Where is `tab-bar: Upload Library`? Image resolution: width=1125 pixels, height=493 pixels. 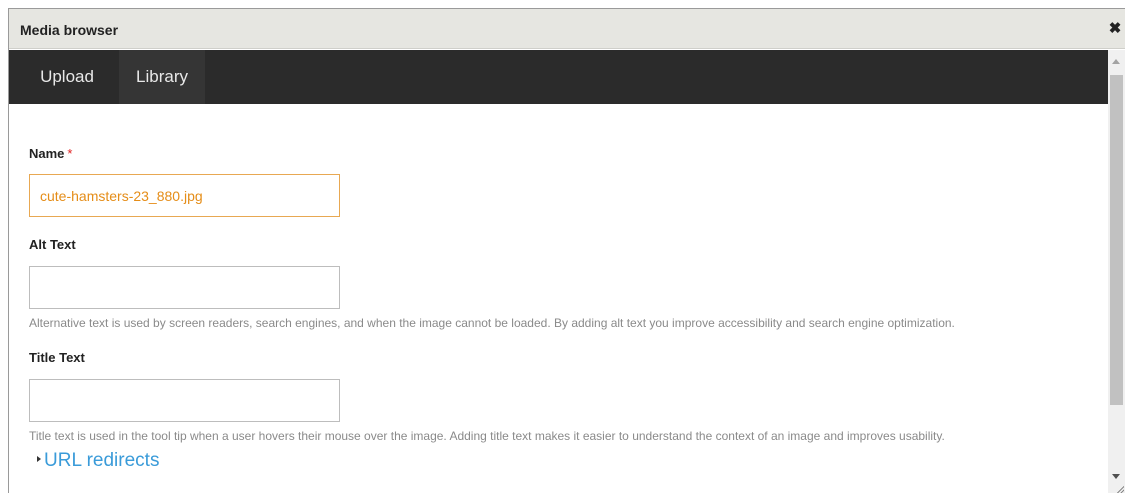 tab-bar: Upload Library is located at coordinates (567, 77).